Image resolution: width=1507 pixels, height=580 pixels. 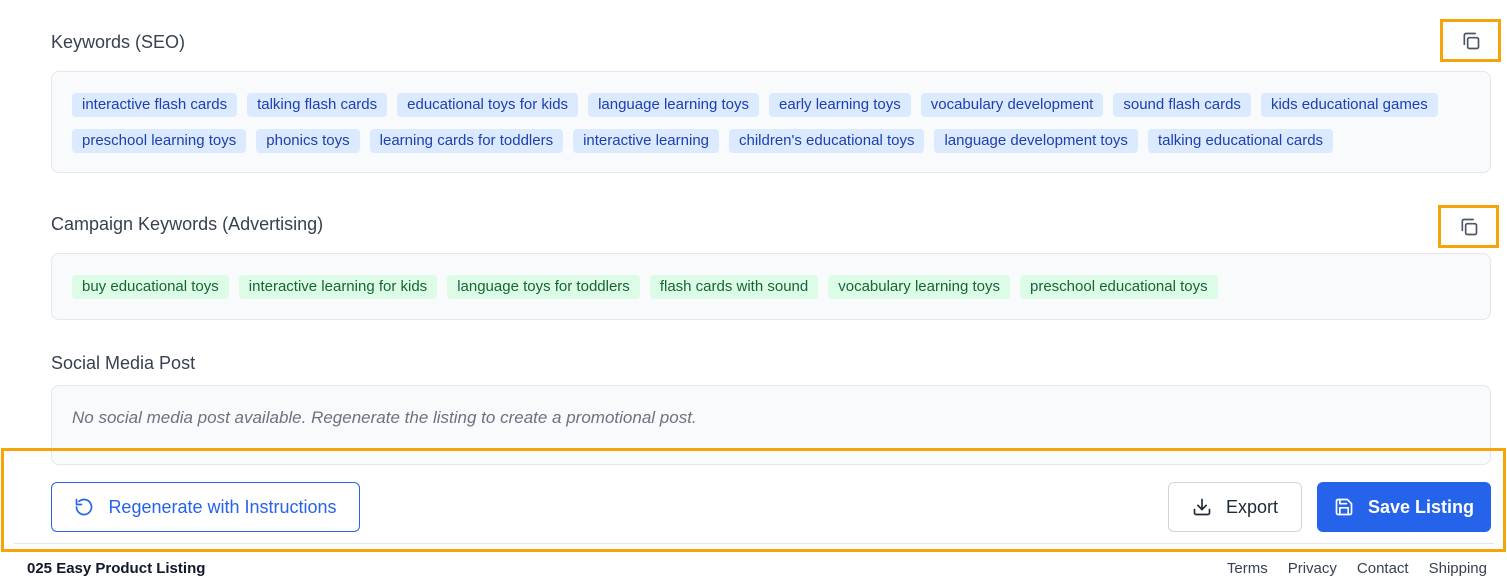 What do you see at coordinates (1312, 568) in the screenshot?
I see `footer-link-privacy: Privacy` at bounding box center [1312, 568].